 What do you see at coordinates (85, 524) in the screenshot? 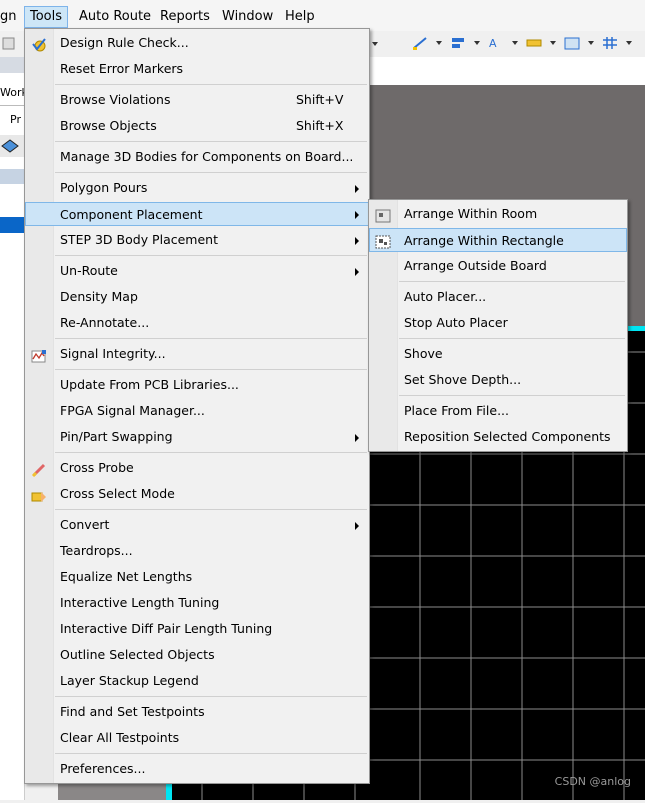
I see `menu-item-label: Convert` at bounding box center [85, 524].